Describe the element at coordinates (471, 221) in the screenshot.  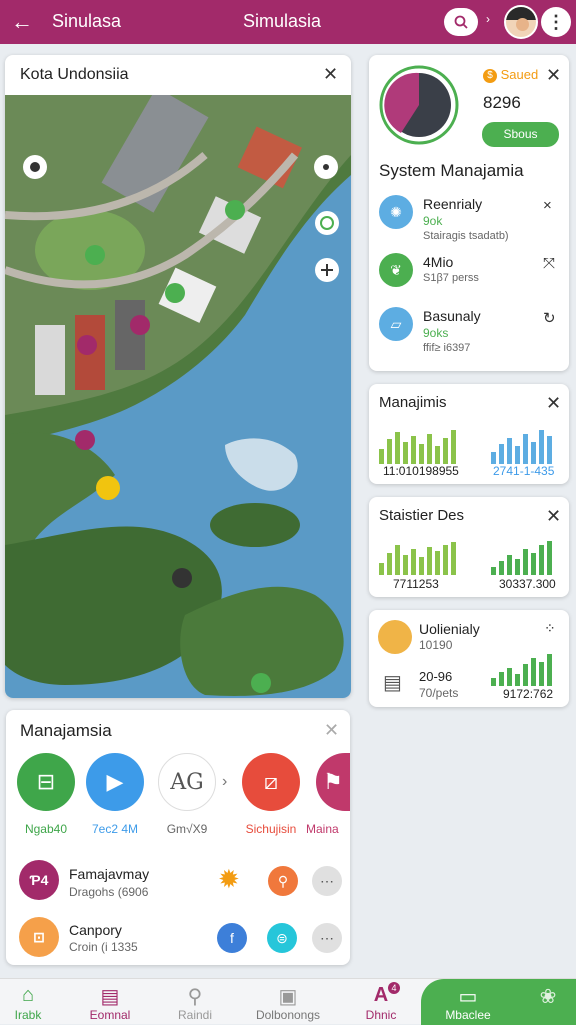
I see `list-item: ✺ Reenrialy 9ok Stairagis tsadatb) ×` at that location.